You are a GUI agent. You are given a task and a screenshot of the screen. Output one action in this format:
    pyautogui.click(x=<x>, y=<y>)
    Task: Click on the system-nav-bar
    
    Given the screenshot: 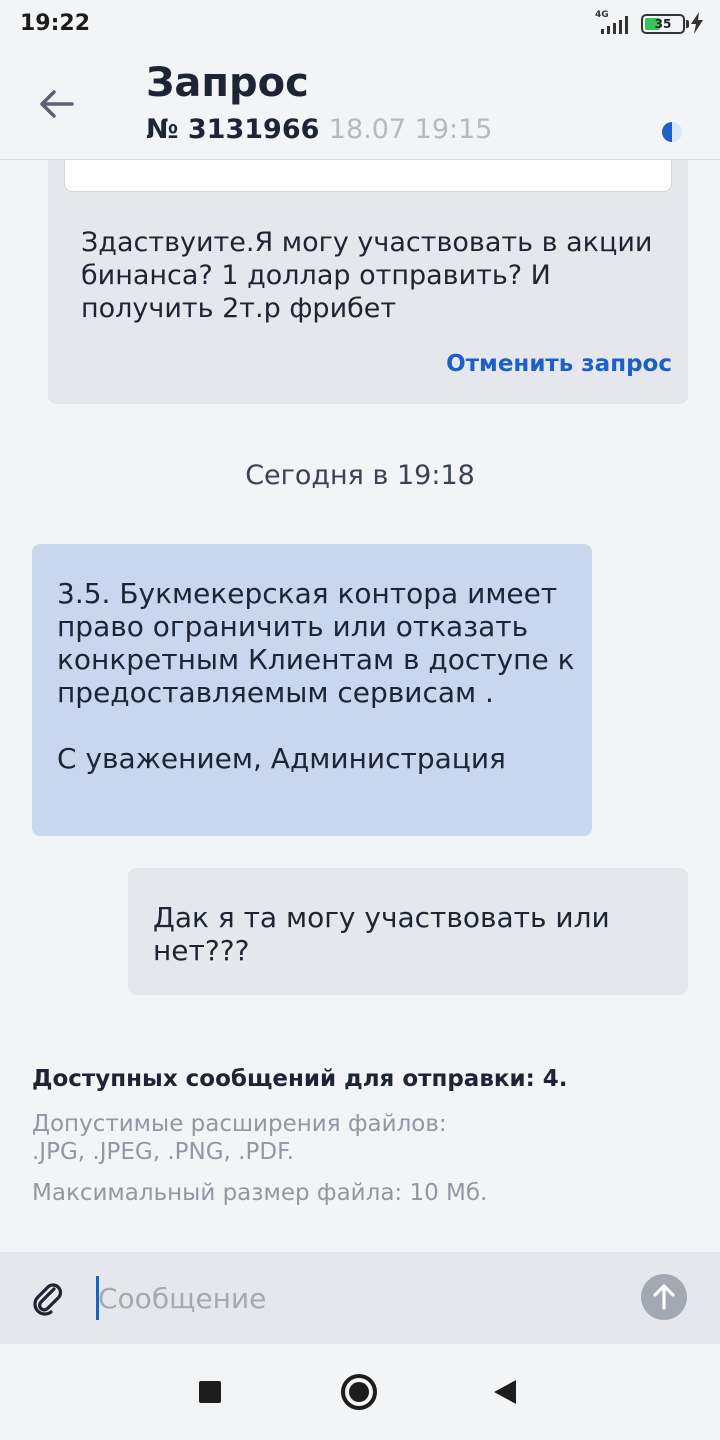 What is the action you would take?
    pyautogui.click(x=360, y=1392)
    